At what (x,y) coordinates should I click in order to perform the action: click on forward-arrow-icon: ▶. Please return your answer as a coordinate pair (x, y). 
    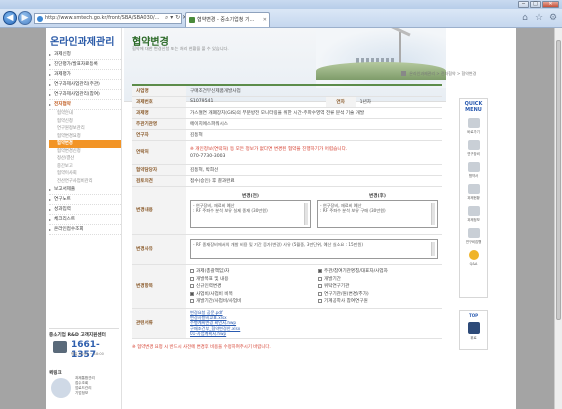
    Looking at the image, I should click on (25, 18).